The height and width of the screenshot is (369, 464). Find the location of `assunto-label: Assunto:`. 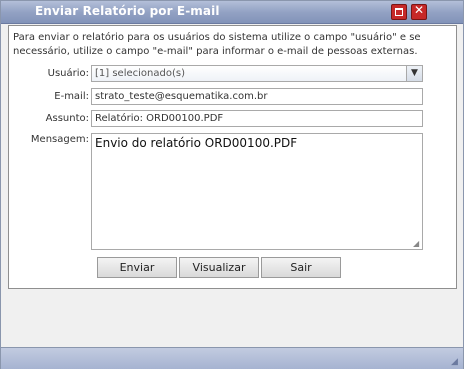

assunto-label: Assunto: is located at coordinates (67, 118).